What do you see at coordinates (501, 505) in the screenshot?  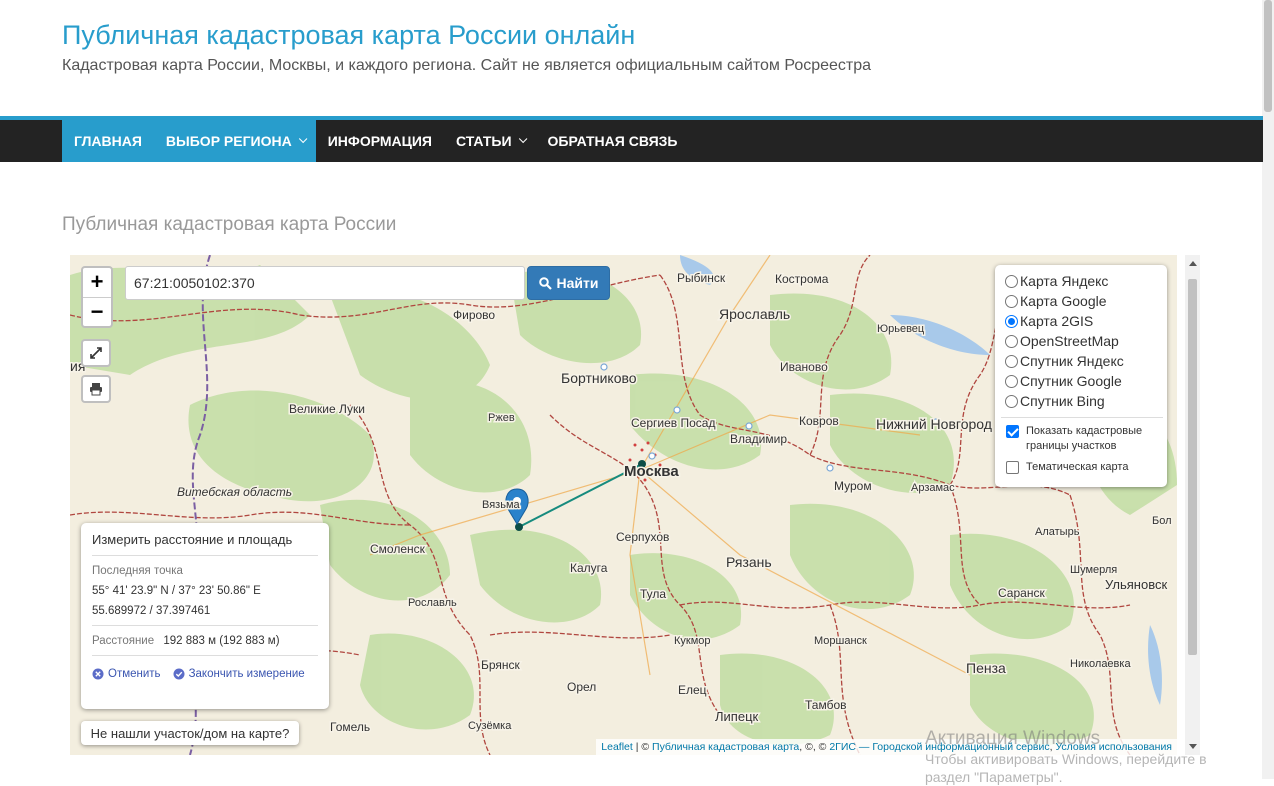 I see `place-label: Вязьма` at bounding box center [501, 505].